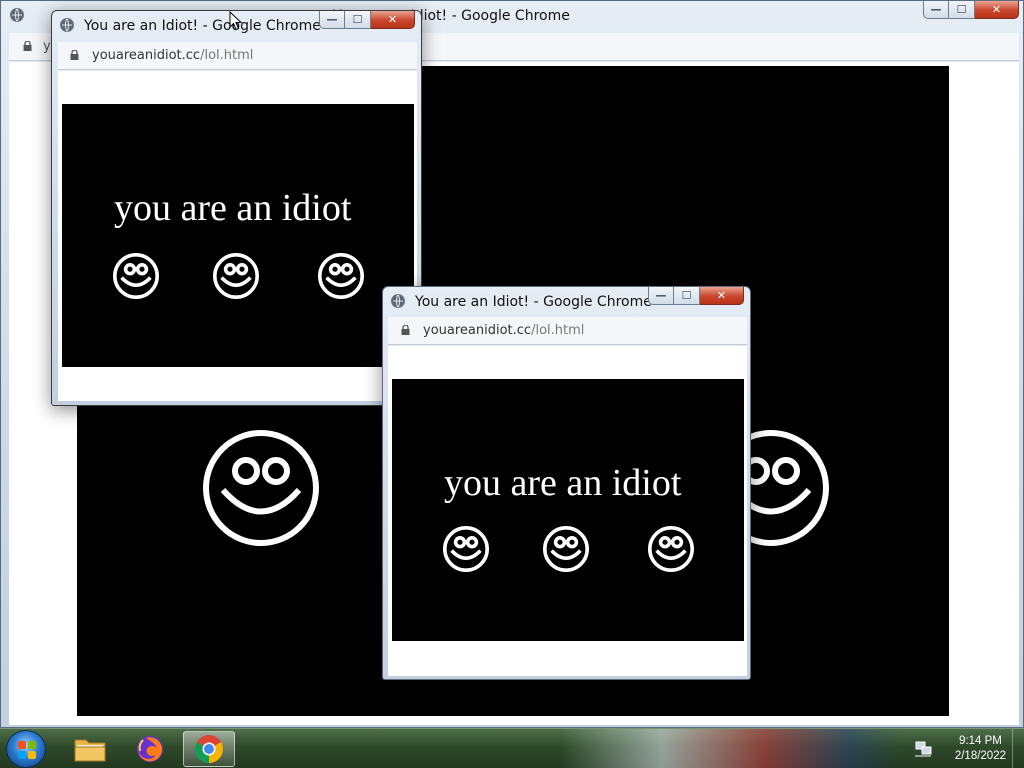 The image size is (1024, 768). I want to click on start-button, so click(26, 749).